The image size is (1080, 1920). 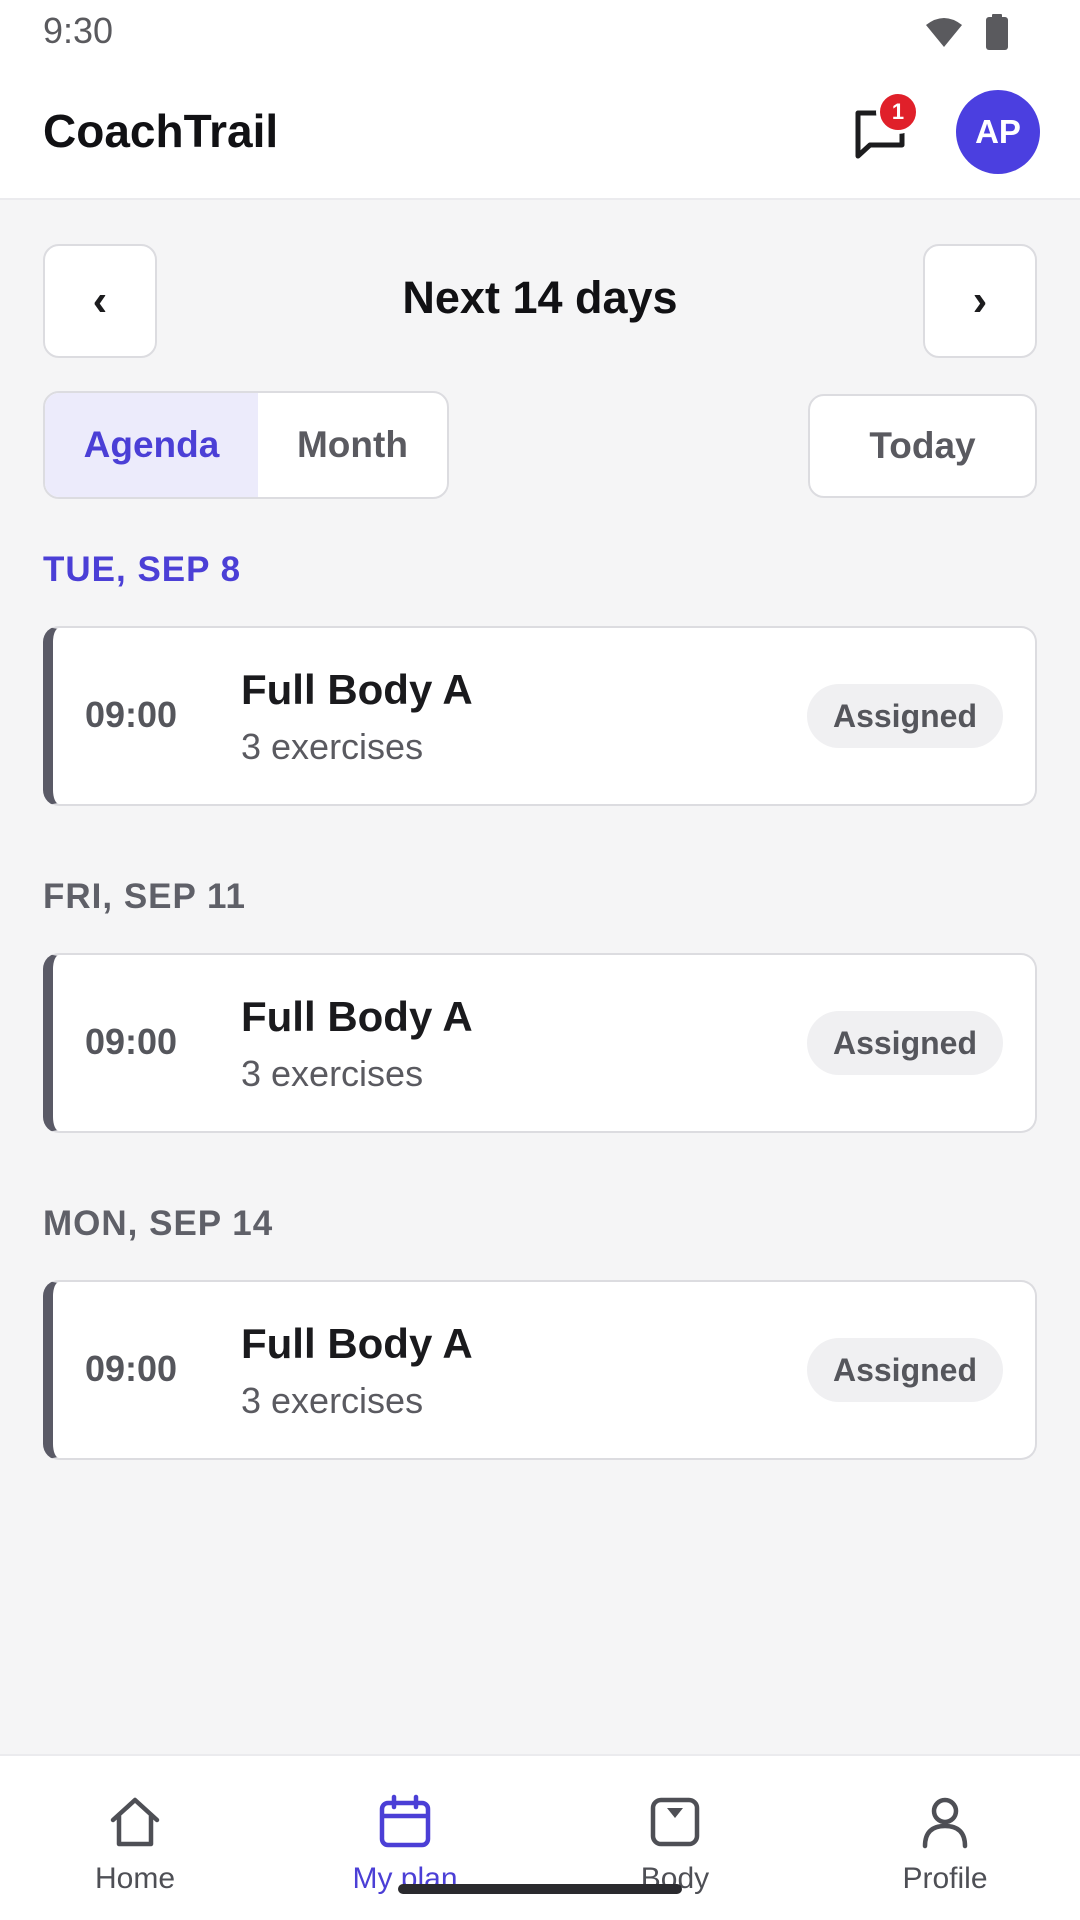 What do you see at coordinates (135, 1822) in the screenshot?
I see `home-icon` at bounding box center [135, 1822].